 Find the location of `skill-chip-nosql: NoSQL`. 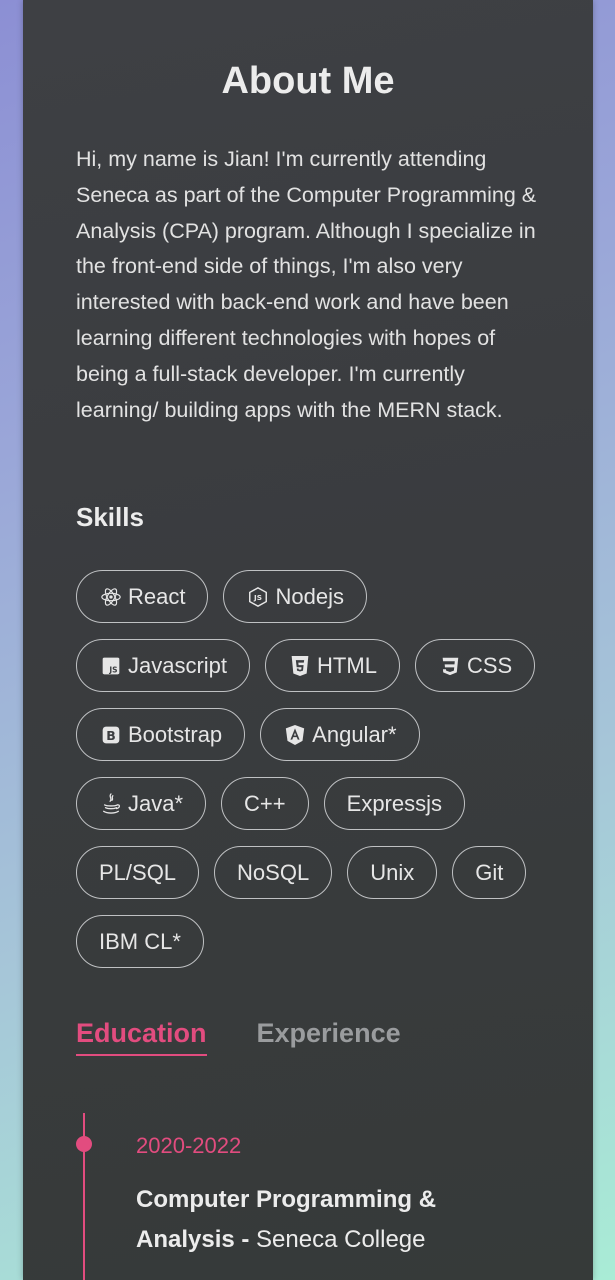

skill-chip-nosql: NoSQL is located at coordinates (273, 872).